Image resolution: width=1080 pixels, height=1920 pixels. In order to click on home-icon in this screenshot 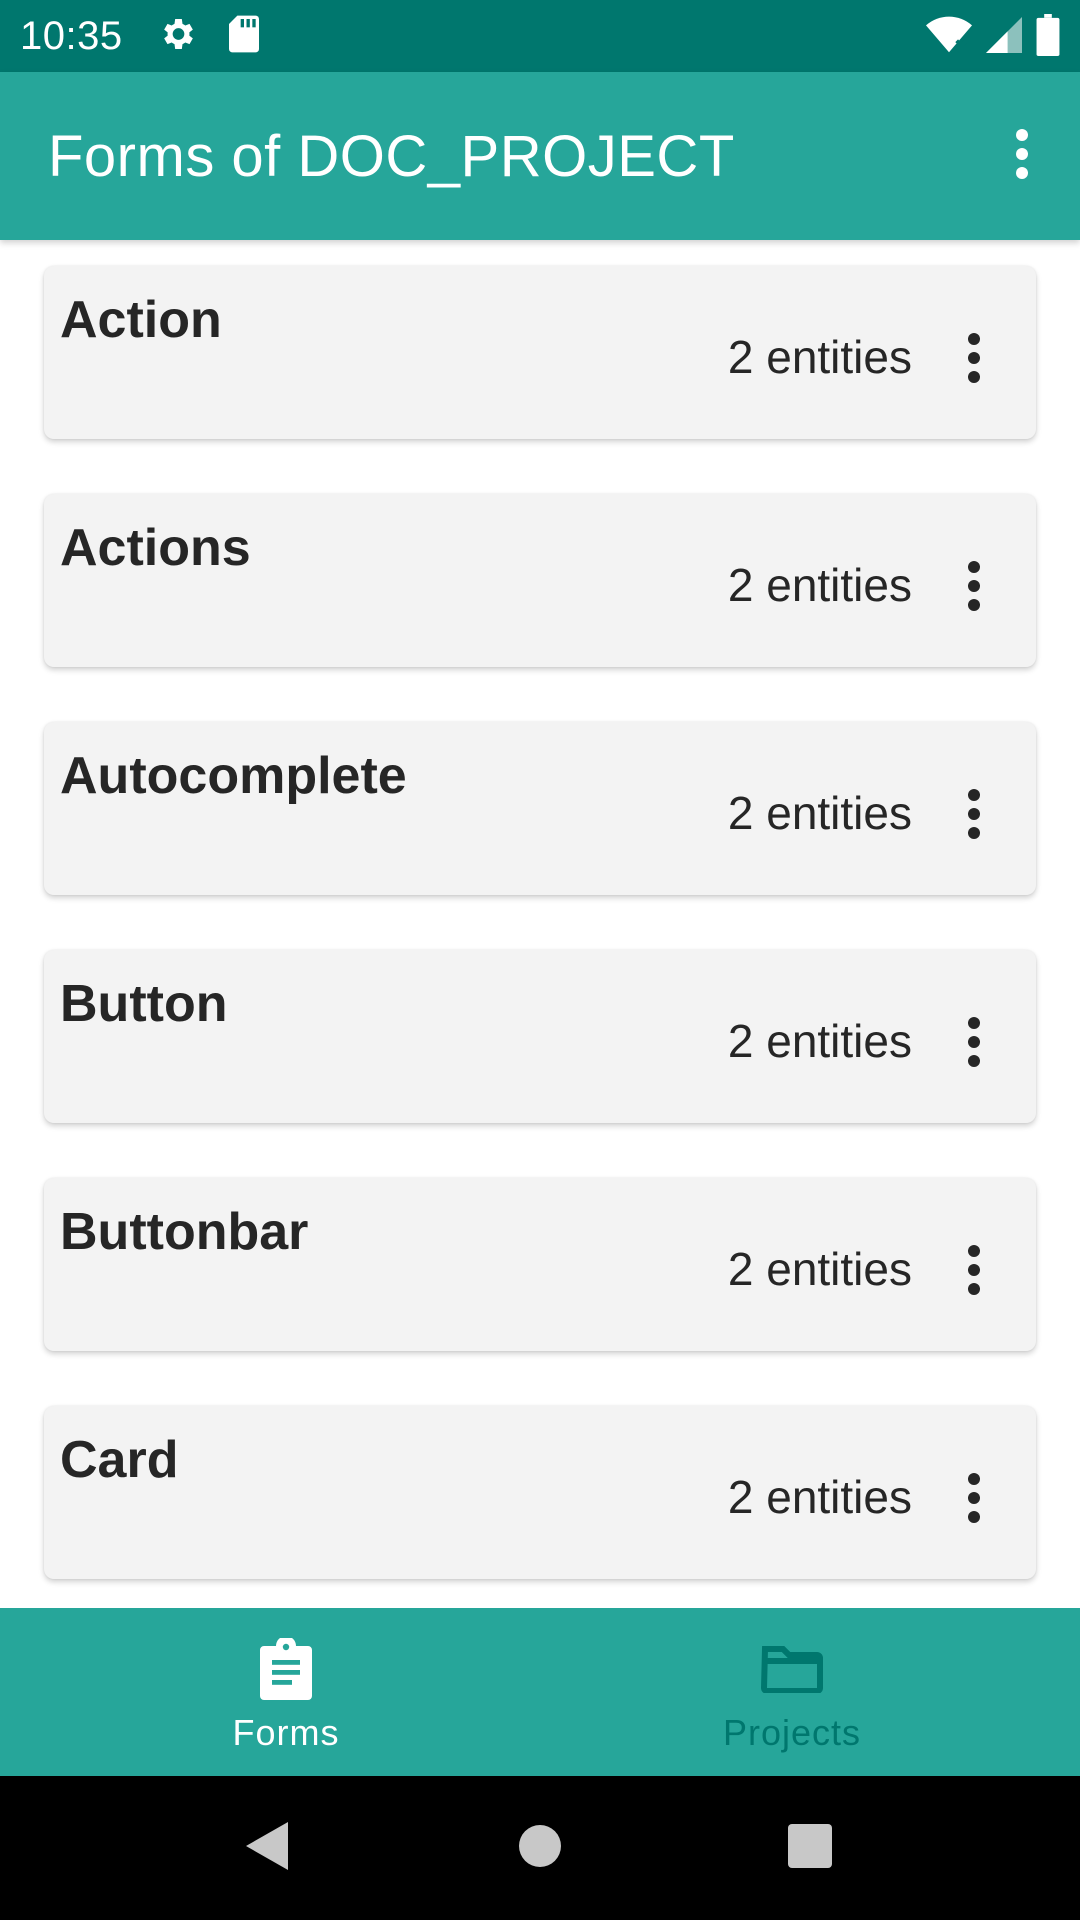, I will do `click(540, 1848)`.